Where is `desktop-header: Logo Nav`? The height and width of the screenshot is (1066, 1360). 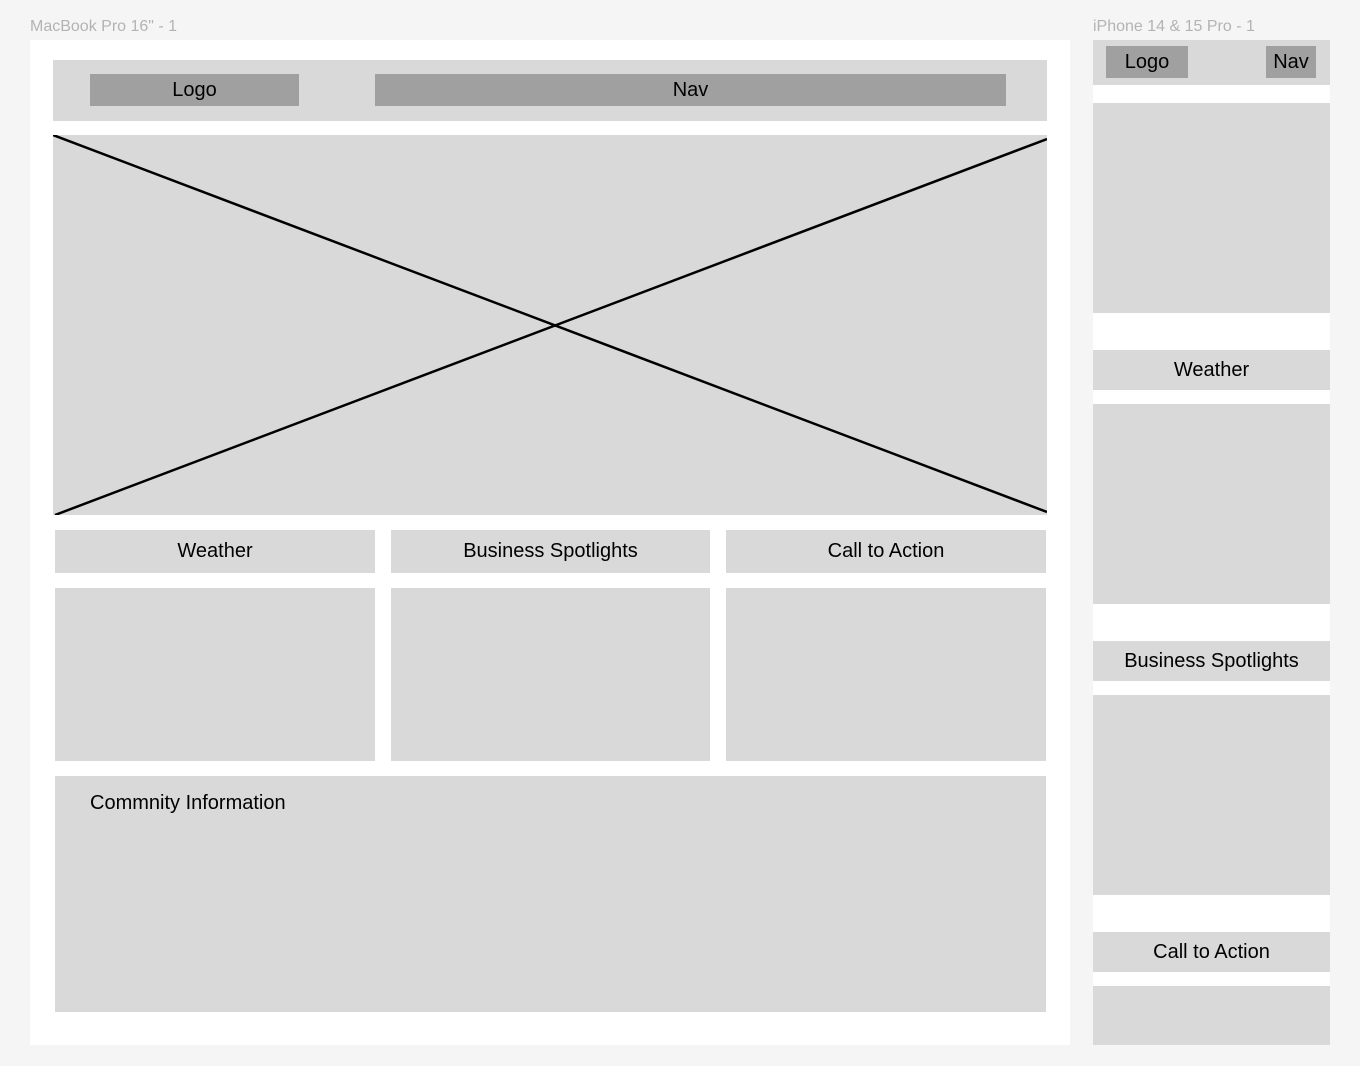 desktop-header: Logo Nav is located at coordinates (550, 90).